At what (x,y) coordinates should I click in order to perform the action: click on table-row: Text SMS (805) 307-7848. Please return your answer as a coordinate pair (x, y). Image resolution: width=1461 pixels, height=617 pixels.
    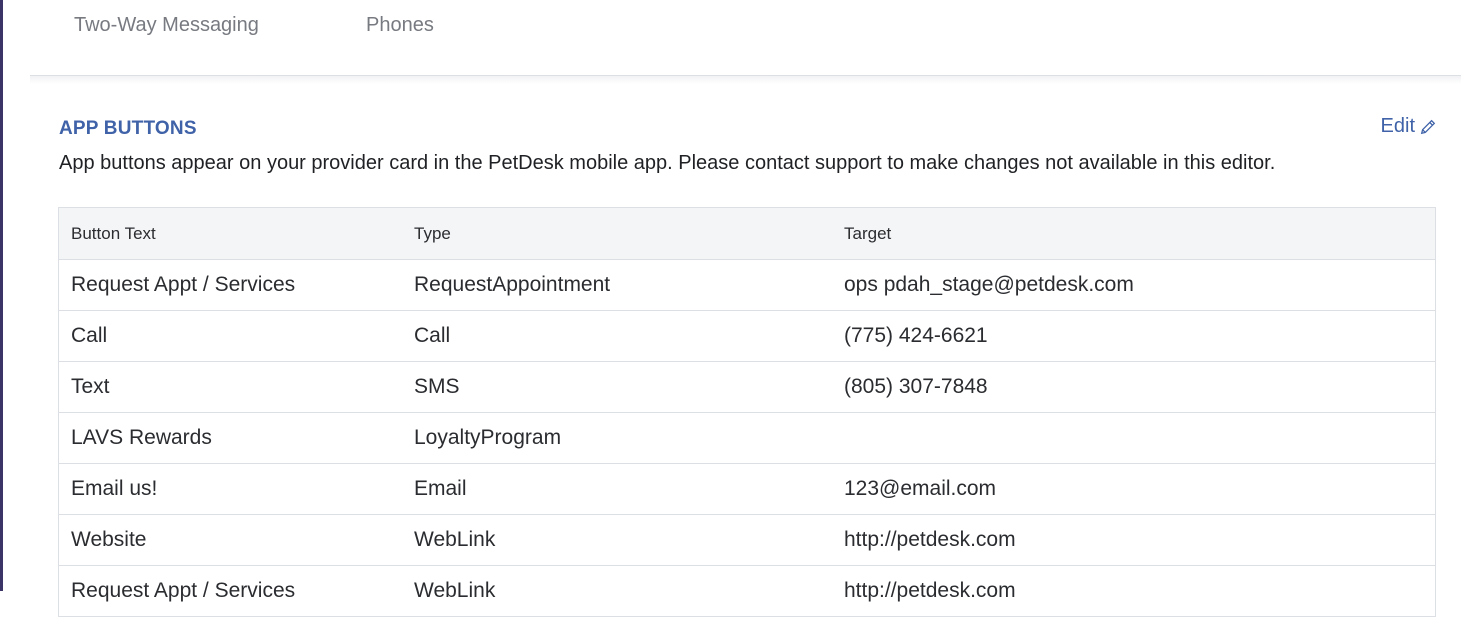
    Looking at the image, I should click on (747, 387).